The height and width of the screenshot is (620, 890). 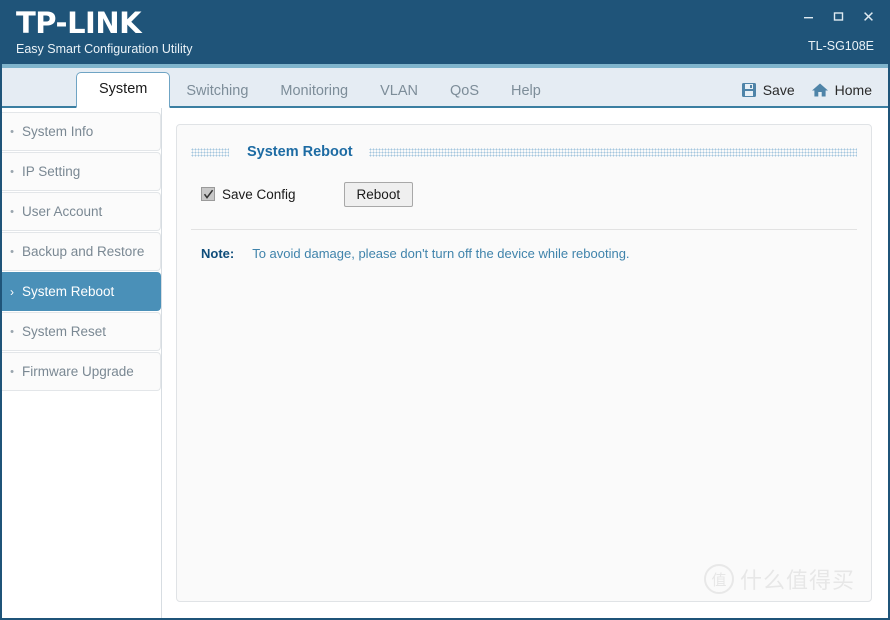 I want to click on close-icon, so click(x=868, y=16).